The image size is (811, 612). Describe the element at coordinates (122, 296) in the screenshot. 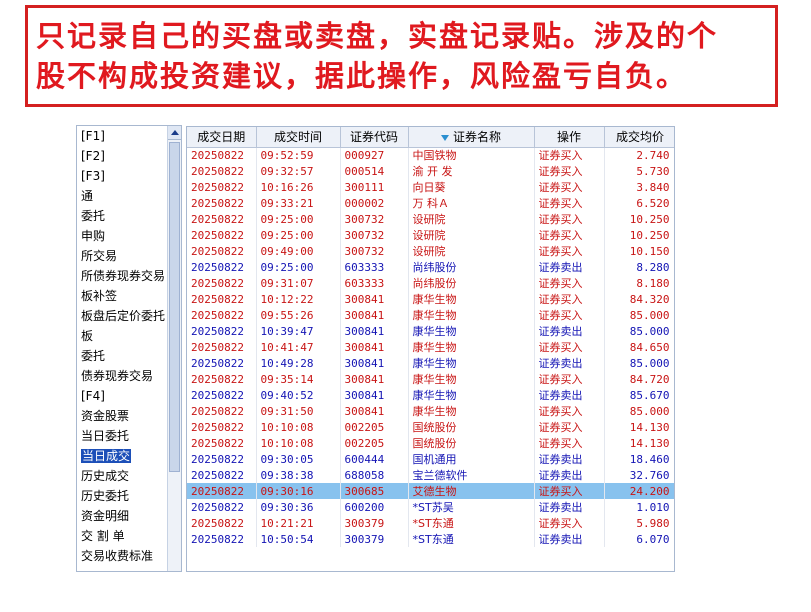

I see `sidebar-item: 板补签` at that location.